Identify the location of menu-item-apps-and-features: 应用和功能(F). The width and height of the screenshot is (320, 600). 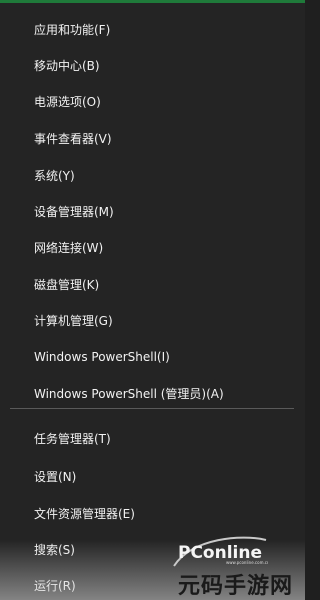
(72, 30).